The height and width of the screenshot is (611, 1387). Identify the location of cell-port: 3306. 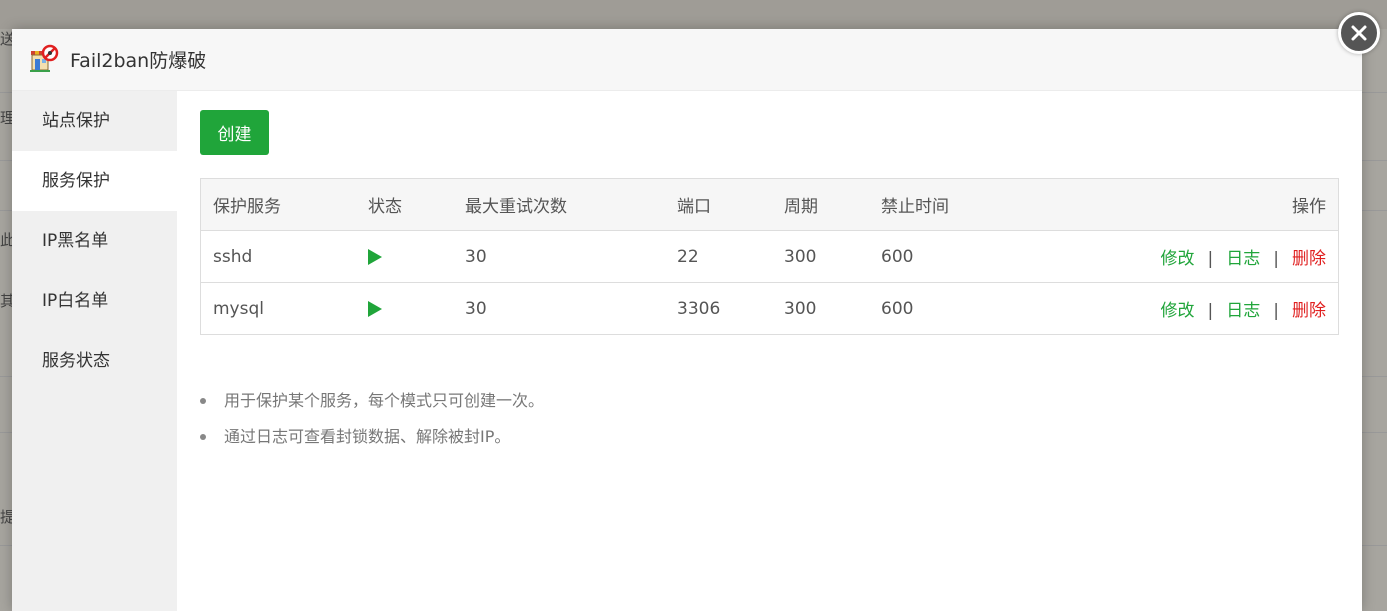
(699, 308).